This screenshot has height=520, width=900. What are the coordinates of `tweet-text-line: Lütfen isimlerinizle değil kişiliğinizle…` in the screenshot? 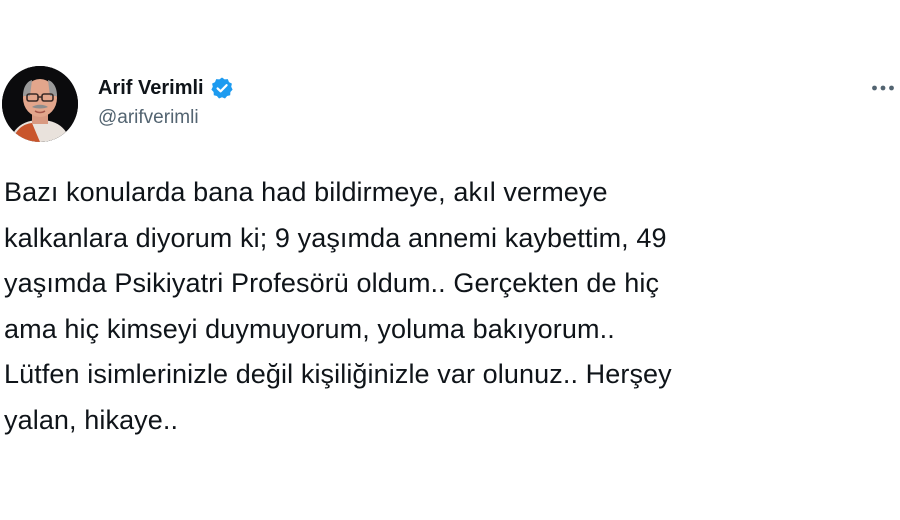 It's located at (338, 374).